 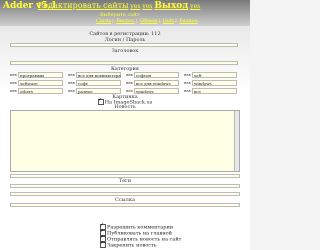 What do you see at coordinates (125, 21) in the screenshot?
I see `subnav-link-2: Веспос` at bounding box center [125, 21].